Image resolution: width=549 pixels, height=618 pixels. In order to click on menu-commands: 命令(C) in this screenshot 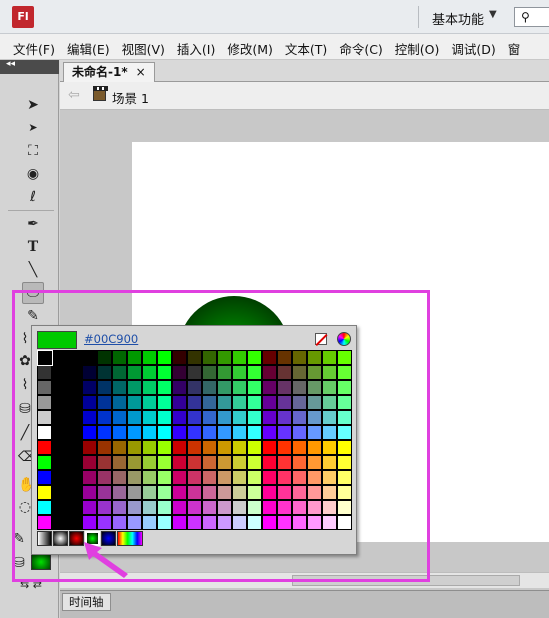, I will do `click(360, 47)`.